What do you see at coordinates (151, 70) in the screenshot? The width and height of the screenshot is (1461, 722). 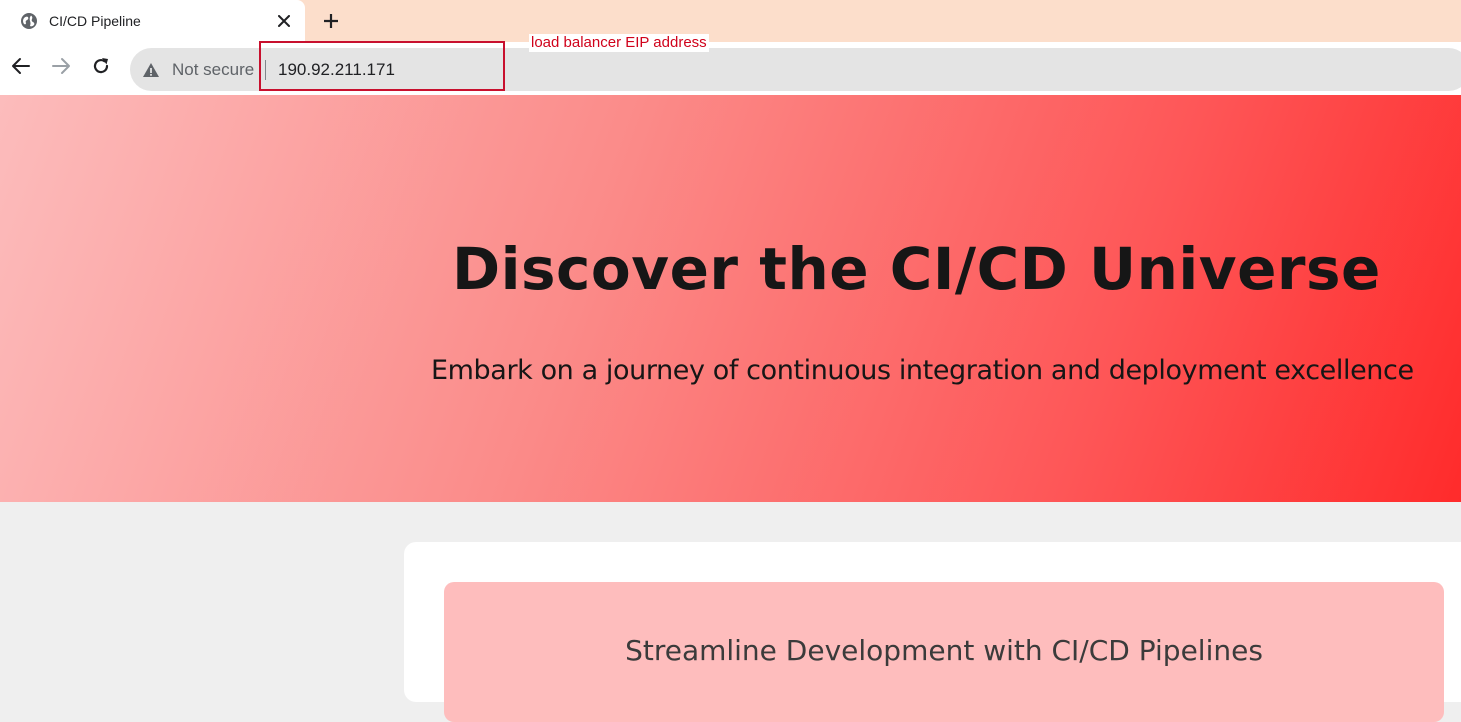 I see `warning-triangle-icon` at bounding box center [151, 70].